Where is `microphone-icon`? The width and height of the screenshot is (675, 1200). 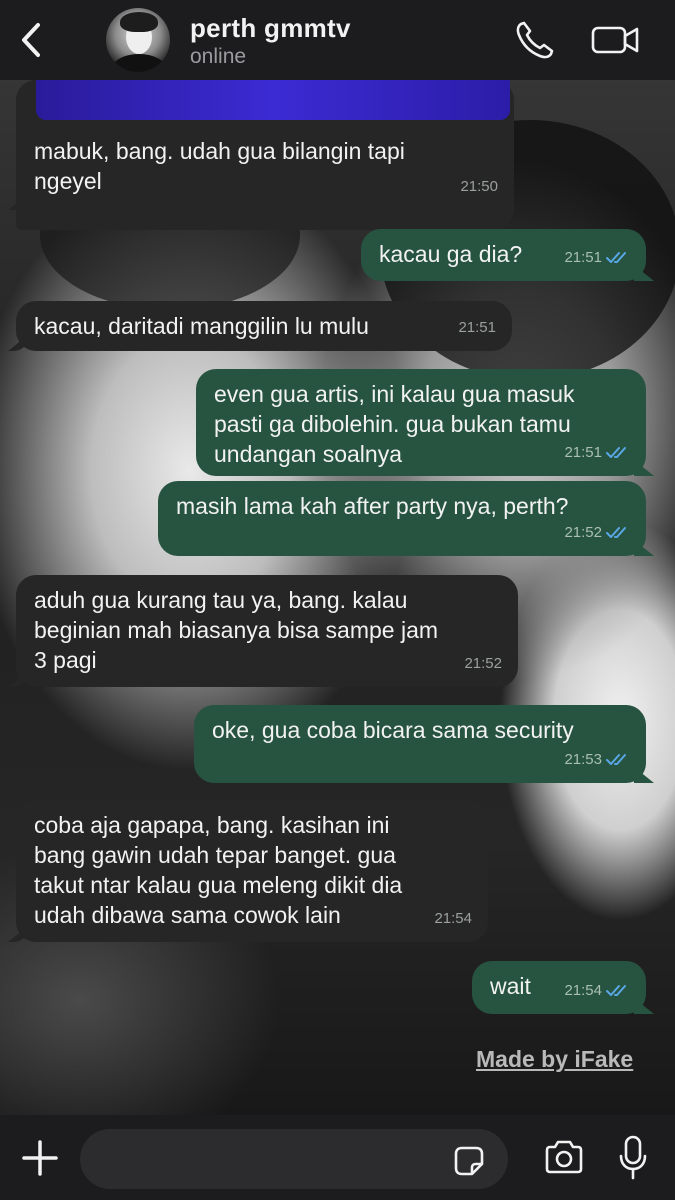
microphone-icon is located at coordinates (633, 1157).